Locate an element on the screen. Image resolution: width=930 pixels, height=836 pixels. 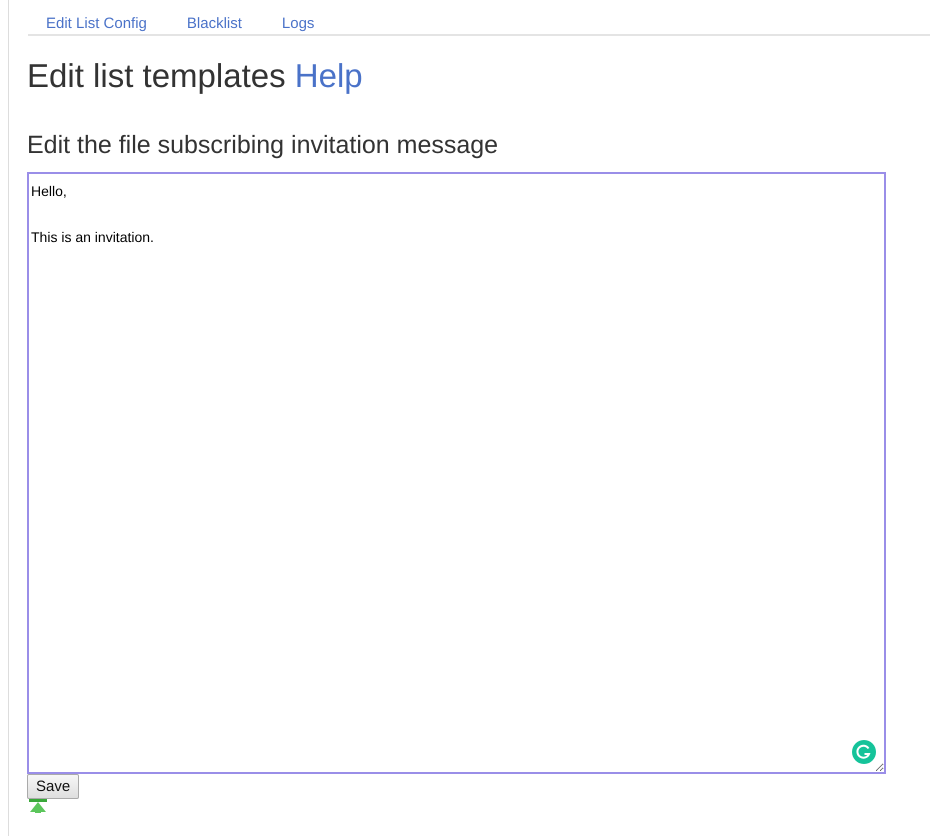
grammar-assistant-icon is located at coordinates (864, 752).